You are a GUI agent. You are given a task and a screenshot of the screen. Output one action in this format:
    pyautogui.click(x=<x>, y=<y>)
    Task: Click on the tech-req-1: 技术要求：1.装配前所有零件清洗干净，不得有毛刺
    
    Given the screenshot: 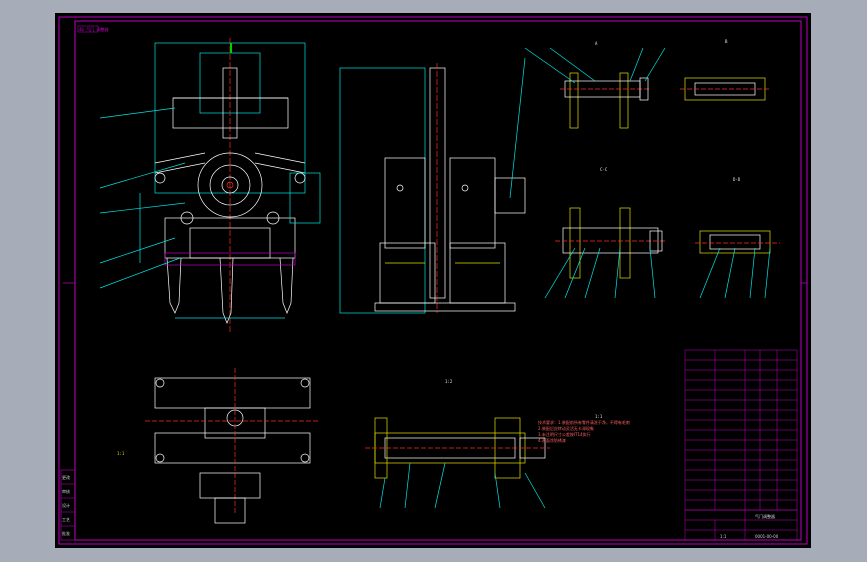 What is the action you would take?
    pyautogui.click(x=584, y=422)
    